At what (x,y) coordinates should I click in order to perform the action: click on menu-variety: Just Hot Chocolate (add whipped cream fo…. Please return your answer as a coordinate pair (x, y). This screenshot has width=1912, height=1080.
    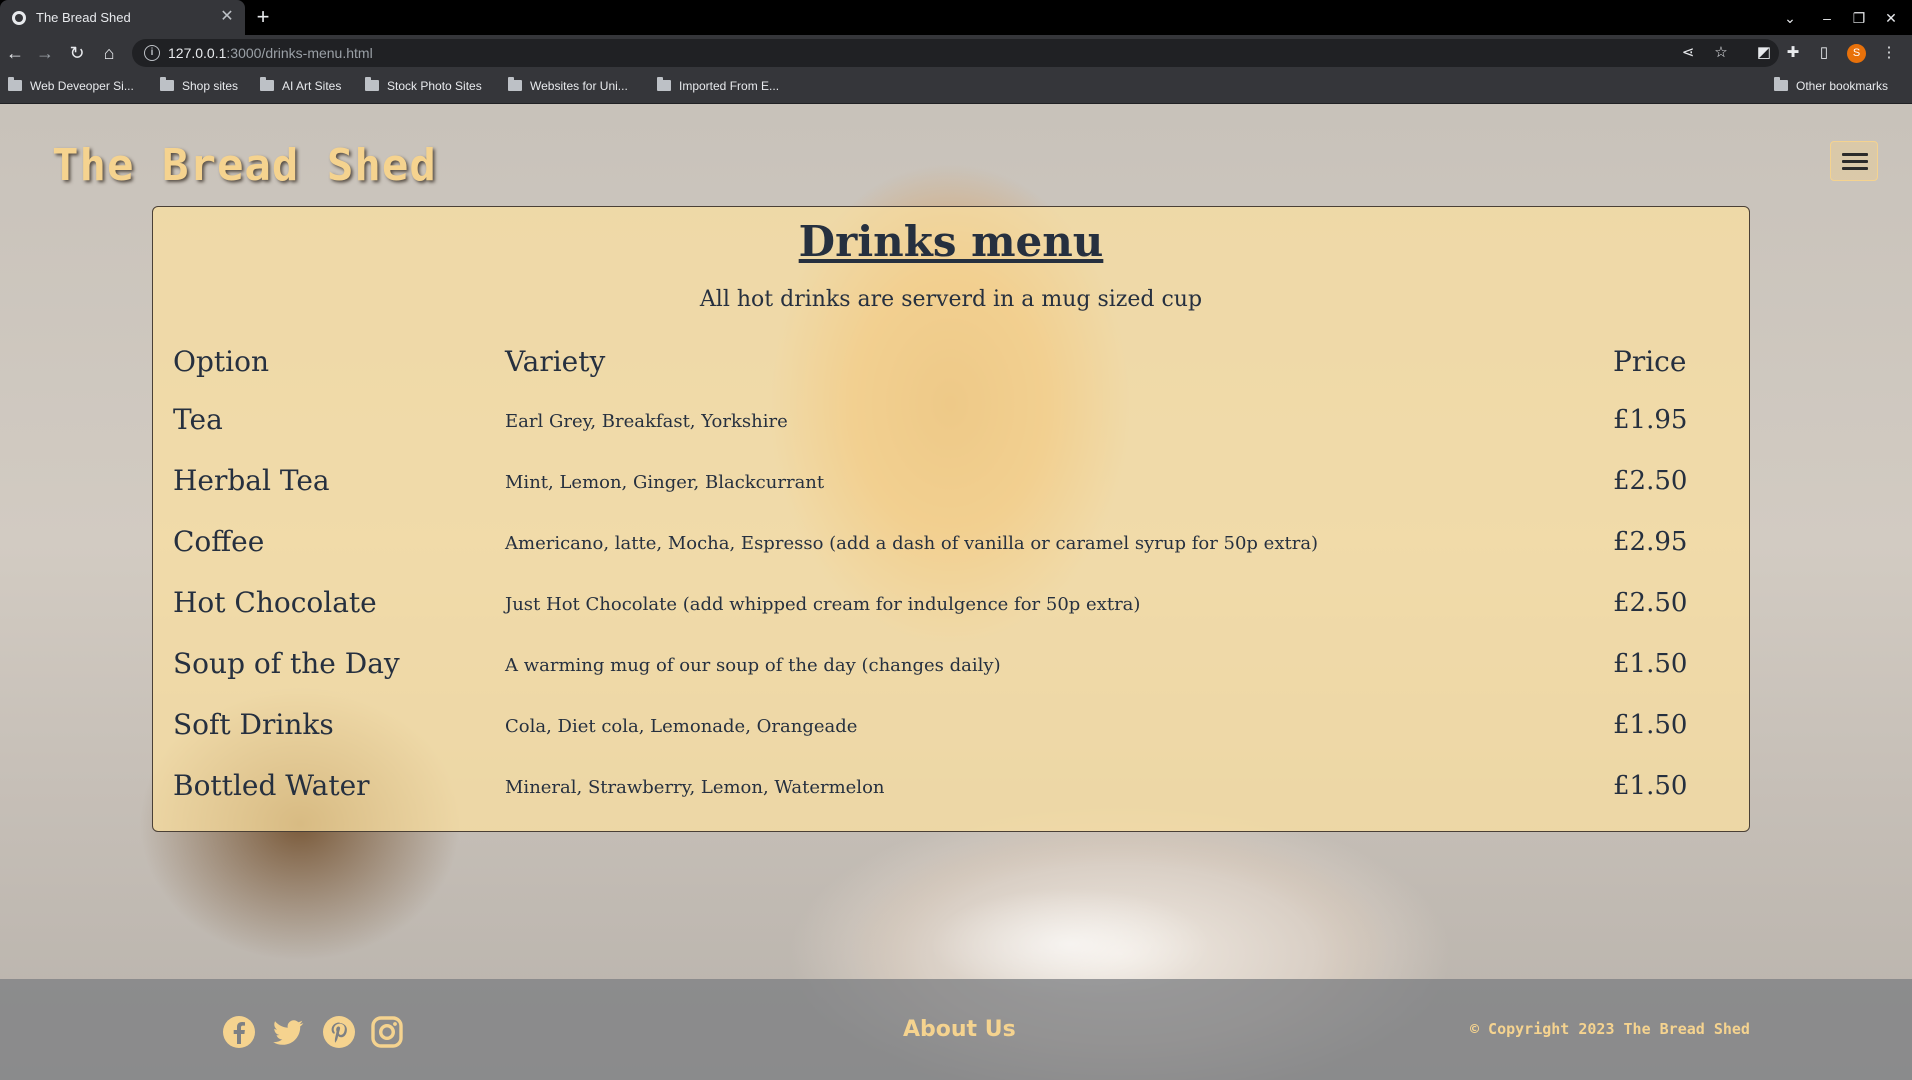
    Looking at the image, I should click on (823, 604).